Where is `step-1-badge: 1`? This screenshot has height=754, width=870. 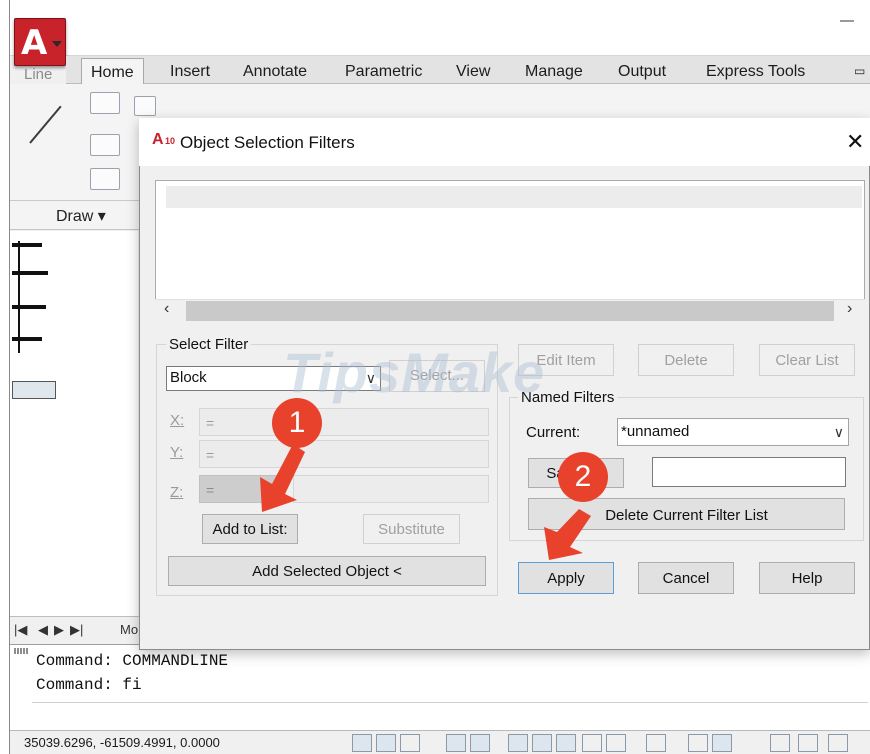 step-1-badge: 1 is located at coordinates (297, 423).